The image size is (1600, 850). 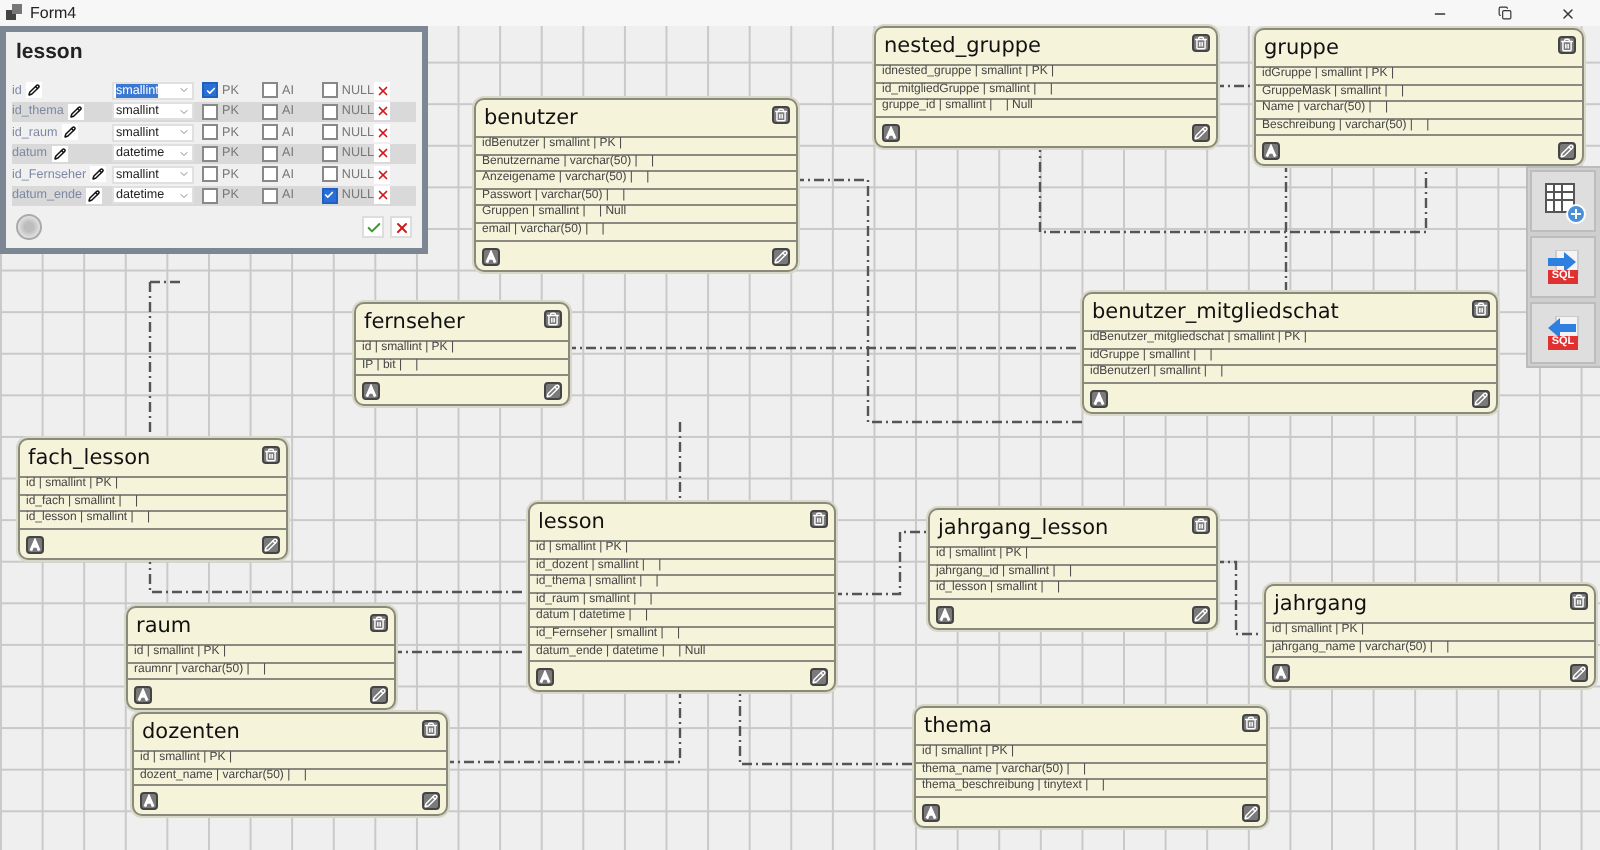 I want to click on check-icon, so click(x=373, y=227).